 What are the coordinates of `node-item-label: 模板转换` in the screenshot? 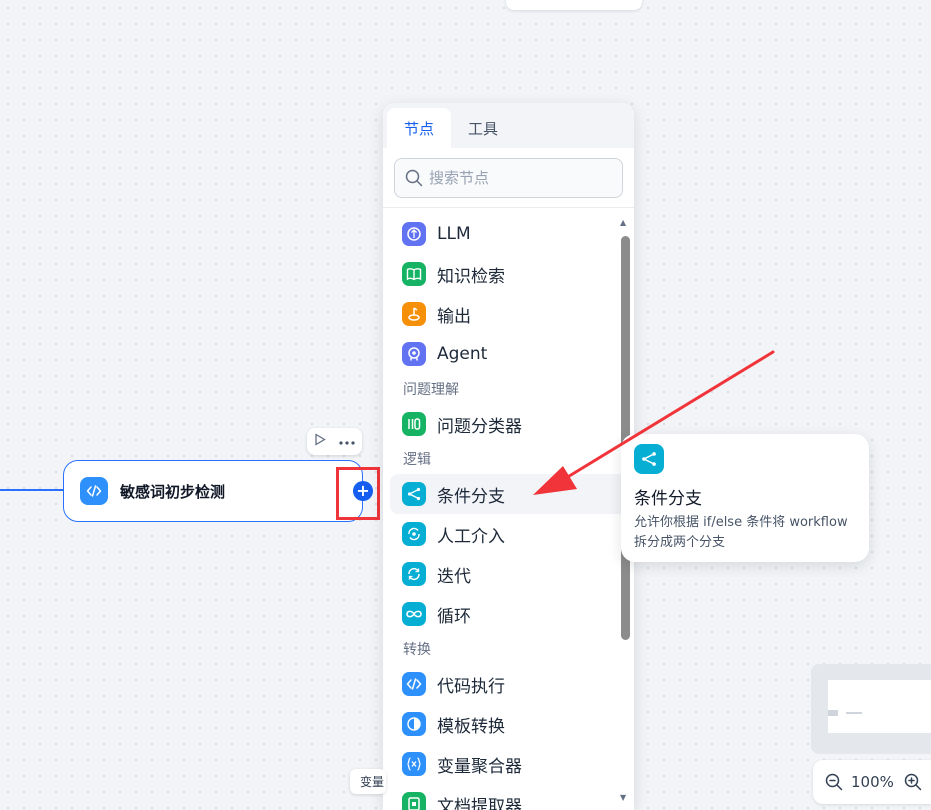 It's located at (471, 726).